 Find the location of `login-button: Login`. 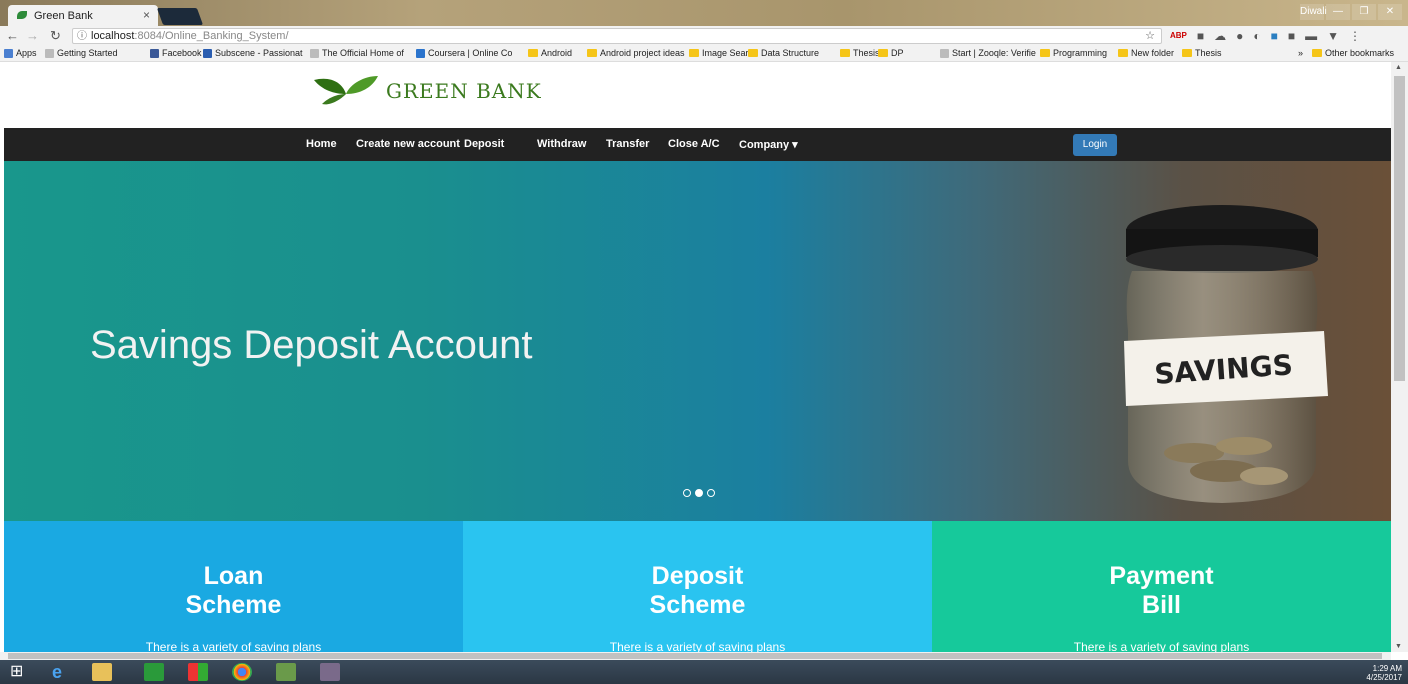

login-button: Login is located at coordinates (1095, 145).